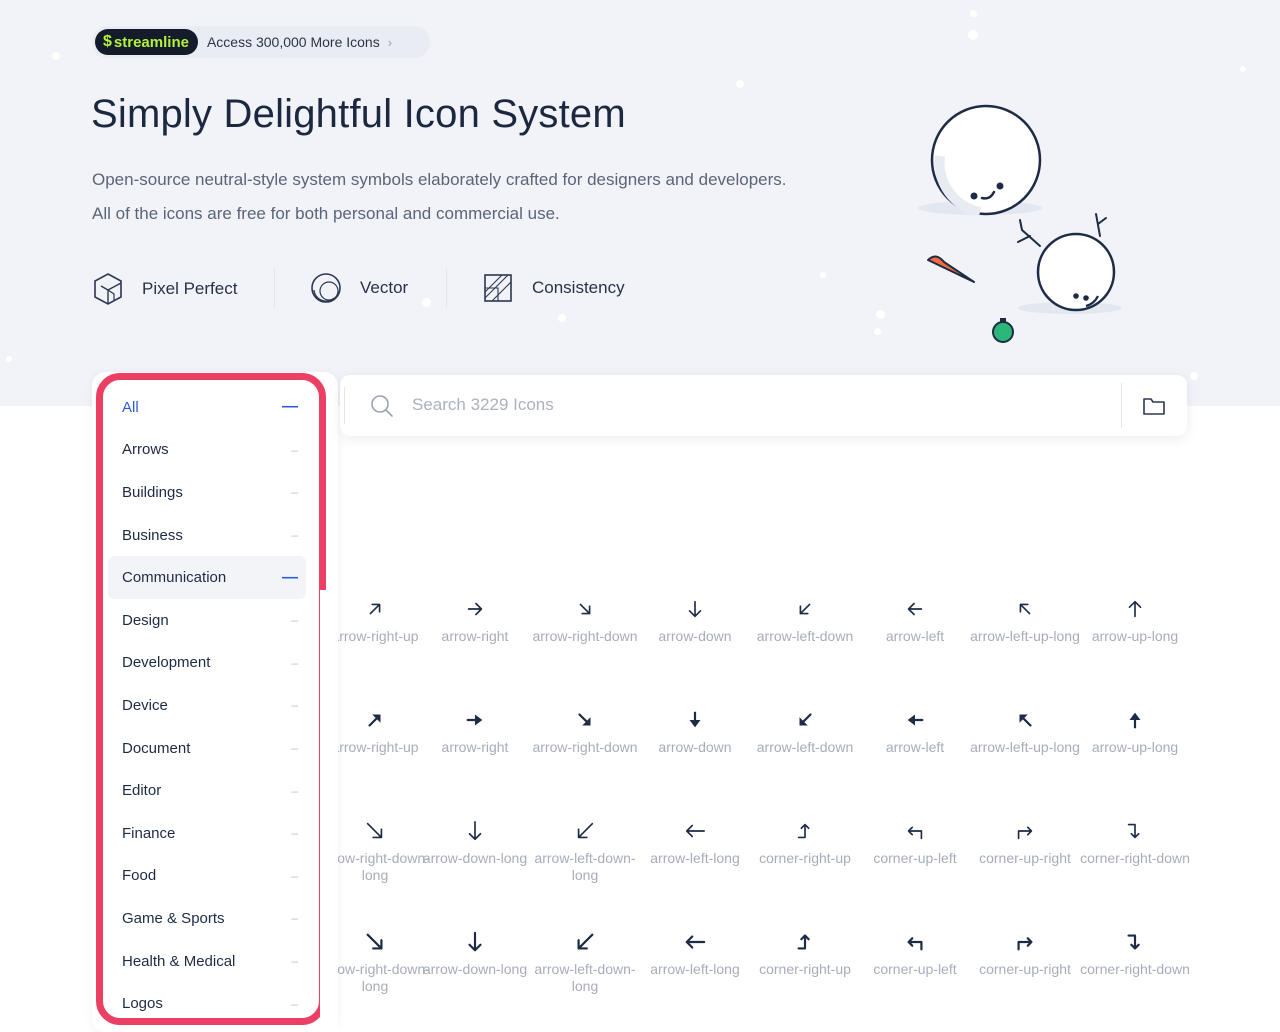 Image resolution: width=1280 pixels, height=1032 pixels. I want to click on circle-vector-icon, so click(326, 288).